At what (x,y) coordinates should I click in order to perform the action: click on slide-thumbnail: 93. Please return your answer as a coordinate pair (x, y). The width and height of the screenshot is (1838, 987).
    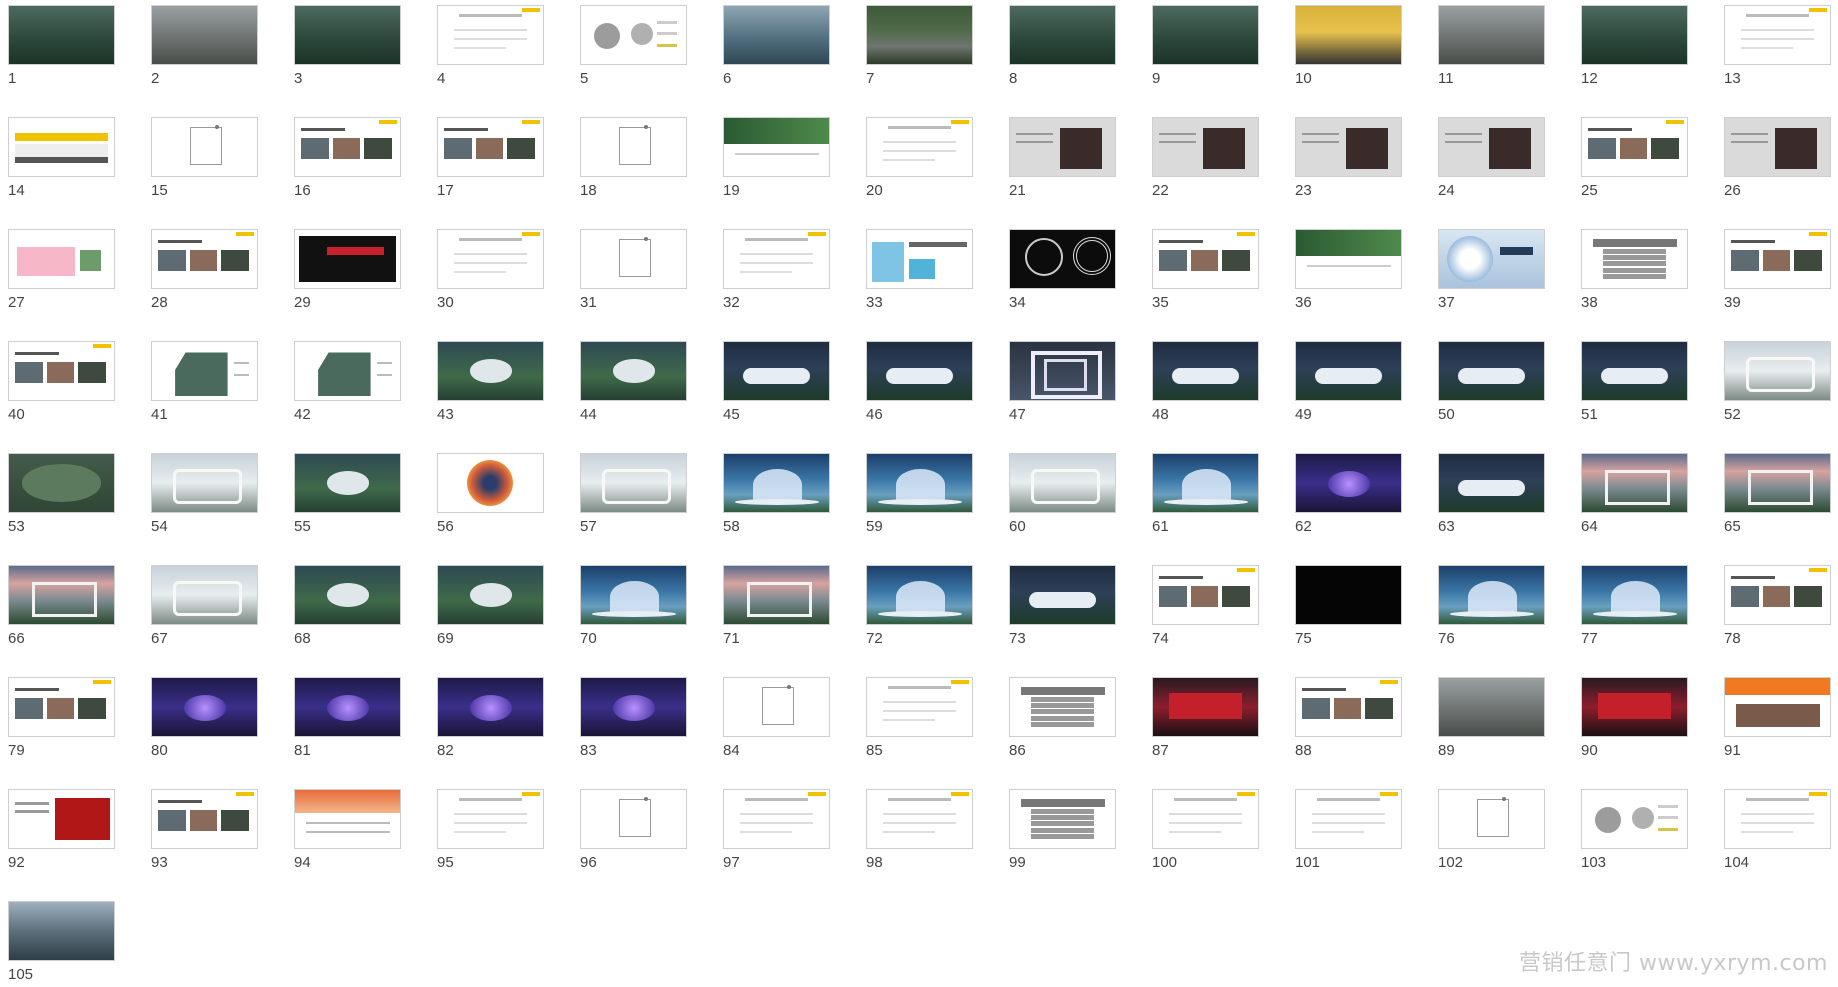
    Looking at the image, I should click on (204, 830).